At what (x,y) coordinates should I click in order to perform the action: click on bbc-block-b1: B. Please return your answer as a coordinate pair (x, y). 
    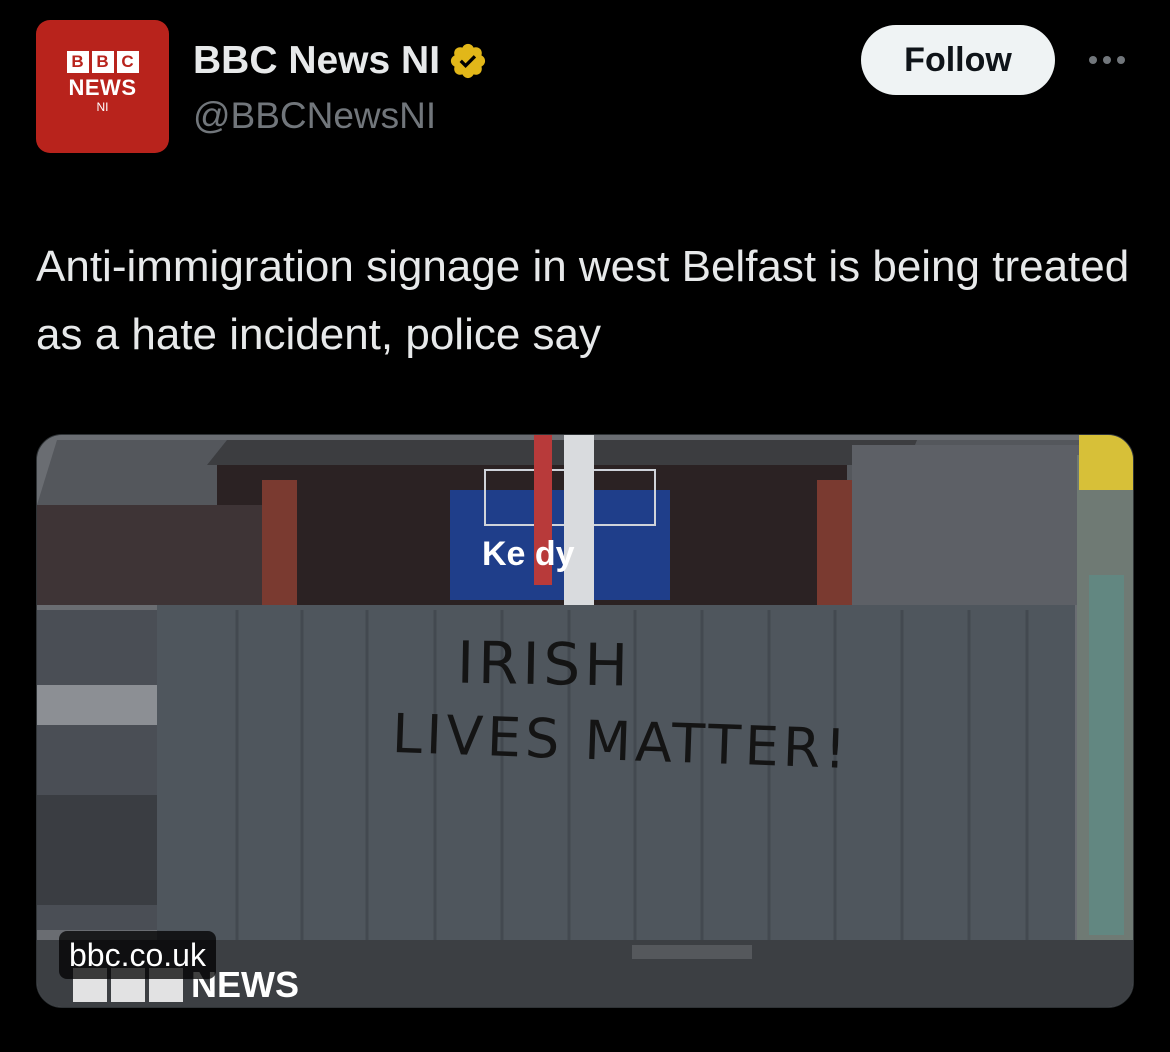
    Looking at the image, I should click on (77, 62).